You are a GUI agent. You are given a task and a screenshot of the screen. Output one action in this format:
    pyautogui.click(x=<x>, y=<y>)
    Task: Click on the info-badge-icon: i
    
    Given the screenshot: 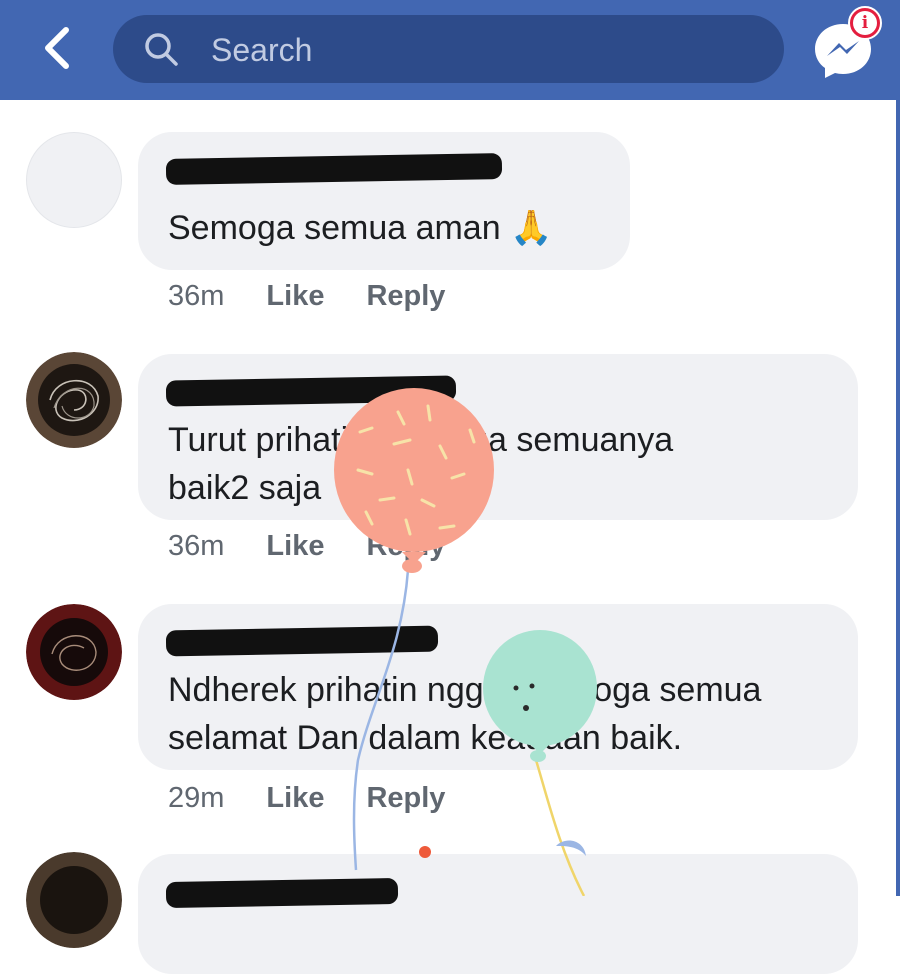 What is the action you would take?
    pyautogui.click(x=865, y=23)
    